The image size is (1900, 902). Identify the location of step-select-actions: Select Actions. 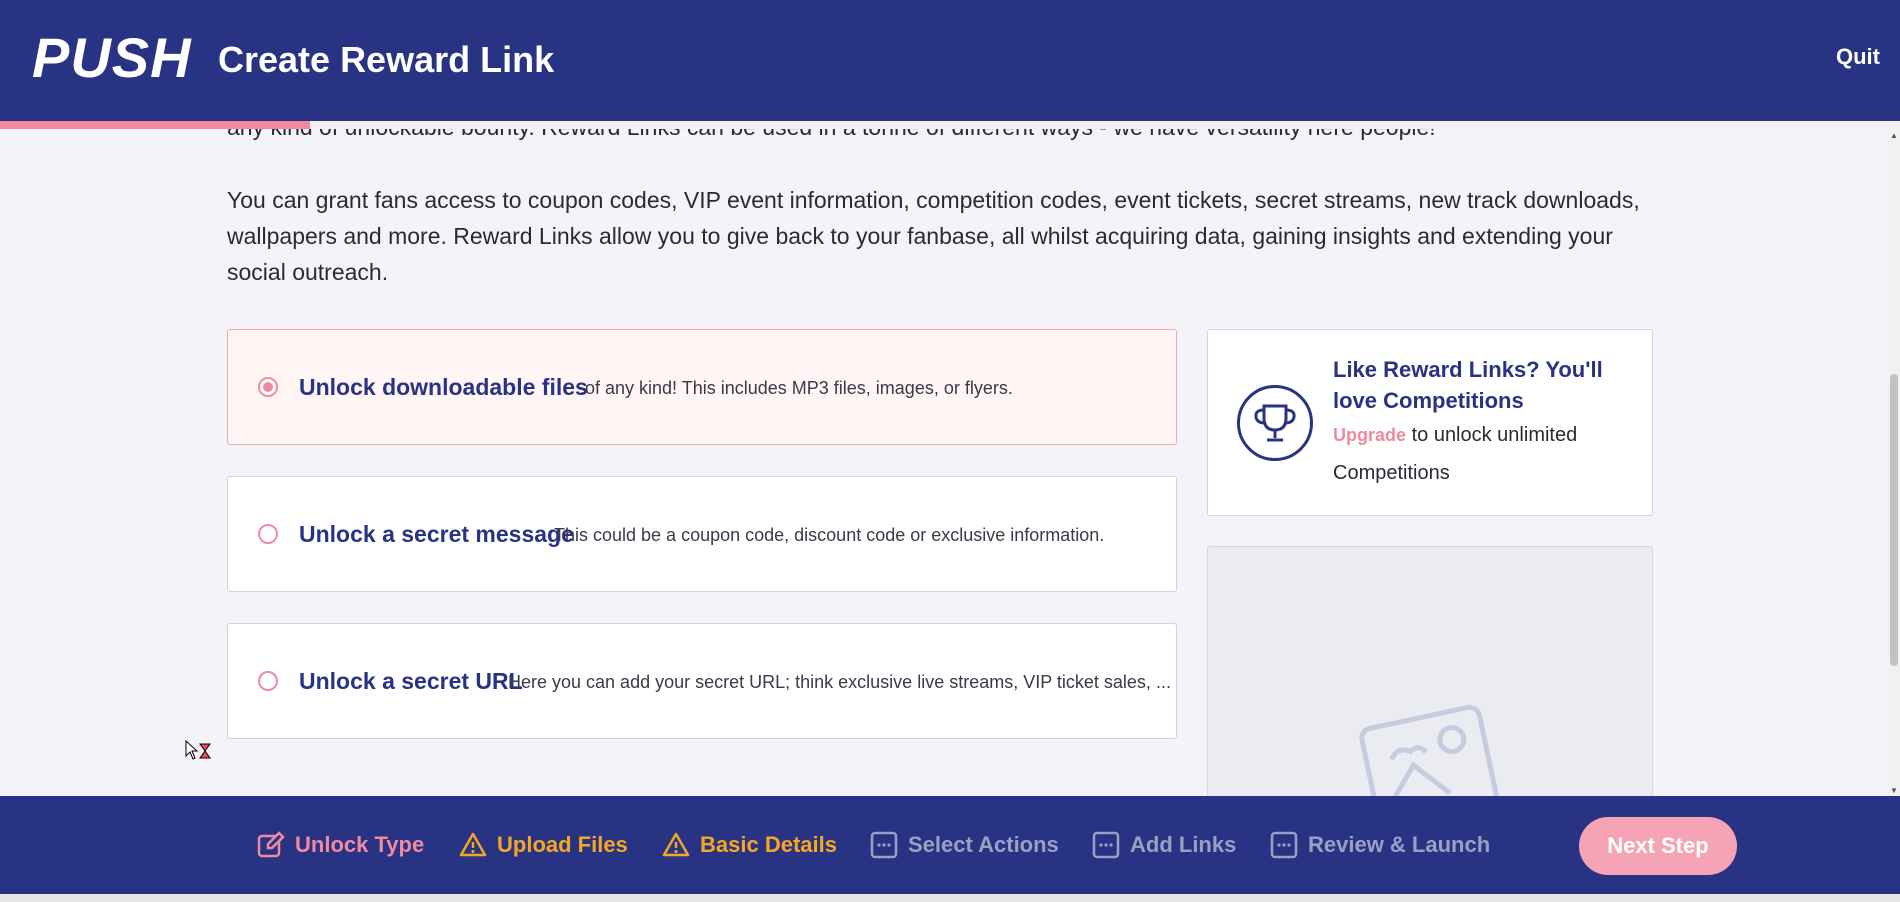
(964, 845).